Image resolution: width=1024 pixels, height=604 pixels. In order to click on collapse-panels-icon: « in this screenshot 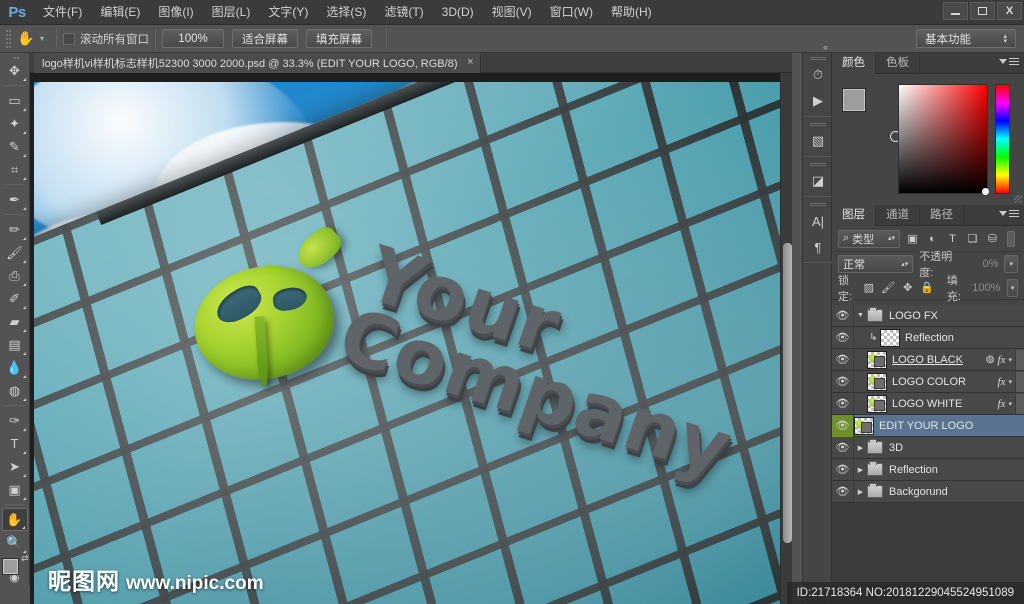, I will do `click(825, 47)`.